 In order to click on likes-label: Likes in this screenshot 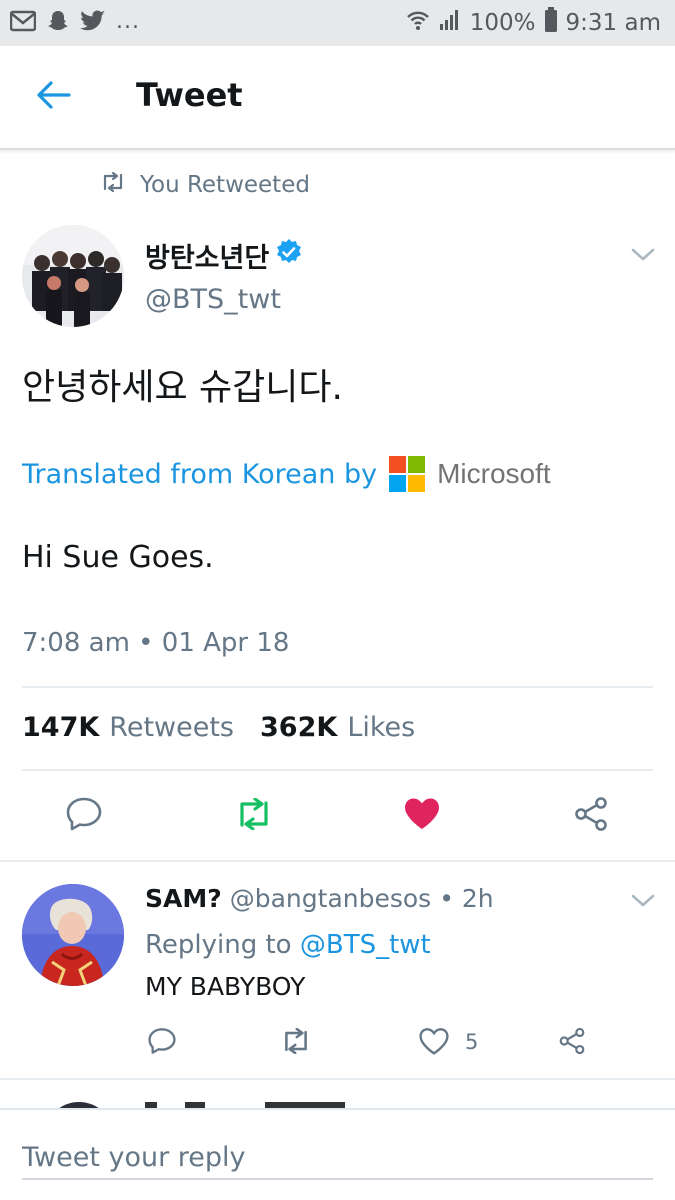, I will do `click(381, 727)`.